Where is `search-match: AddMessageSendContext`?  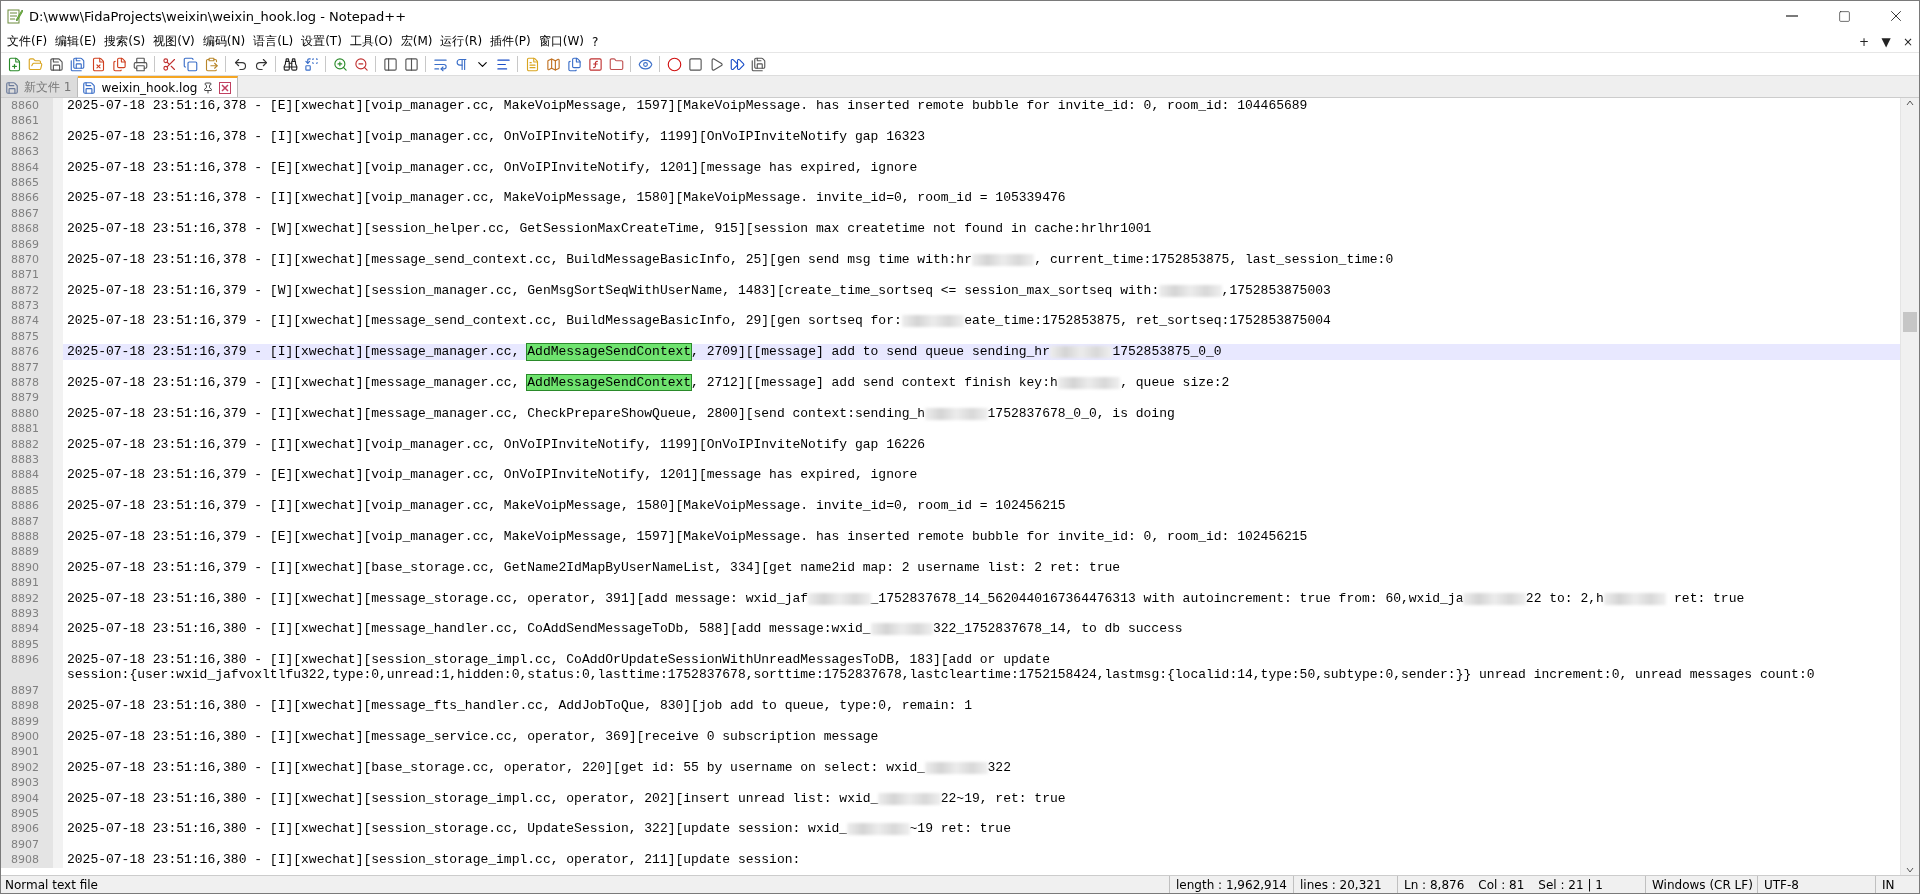 search-match: AddMessageSendContext is located at coordinates (609, 383).